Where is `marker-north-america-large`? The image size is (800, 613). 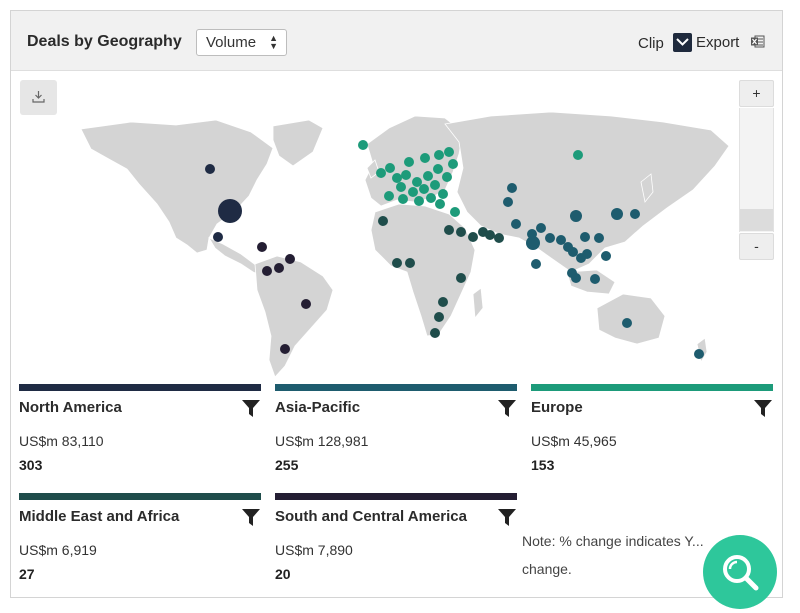
marker-north-america-large is located at coordinates (230, 211).